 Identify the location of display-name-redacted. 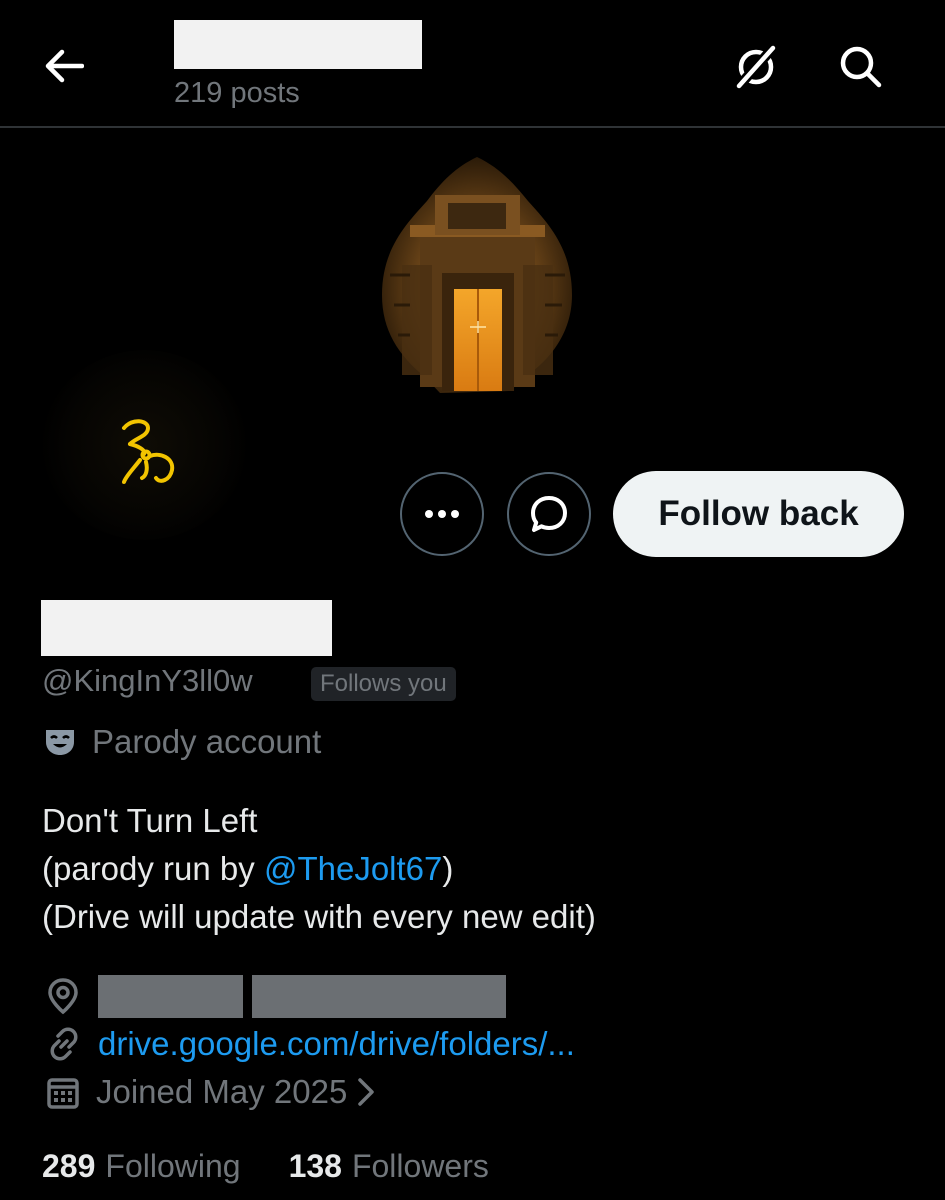
(186, 628).